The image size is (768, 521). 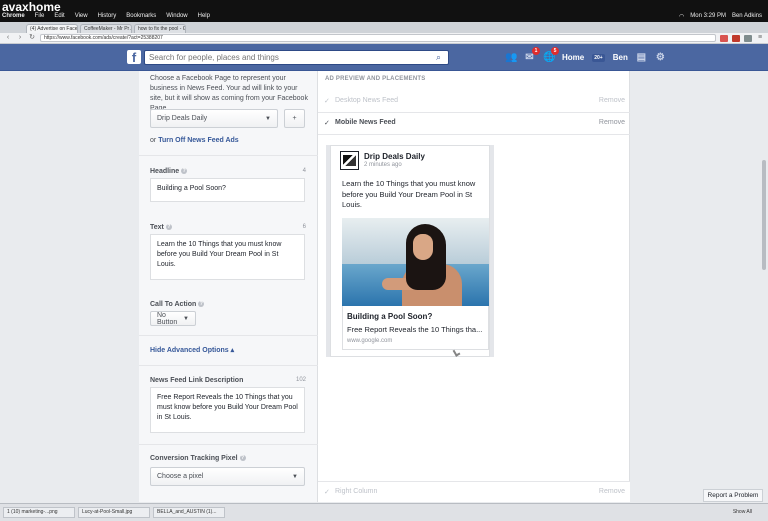 What do you see at coordinates (32, 38) in the screenshot?
I see `reload-icon: ↻` at bounding box center [32, 38].